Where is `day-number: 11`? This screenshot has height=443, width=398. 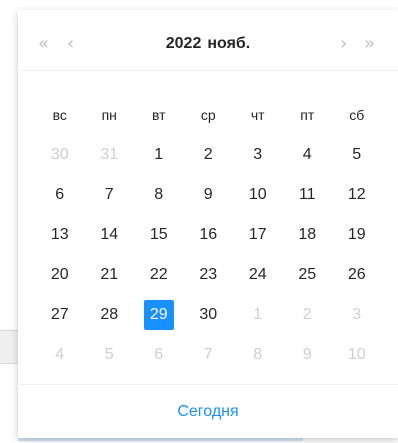
day-number: 11 is located at coordinates (307, 194).